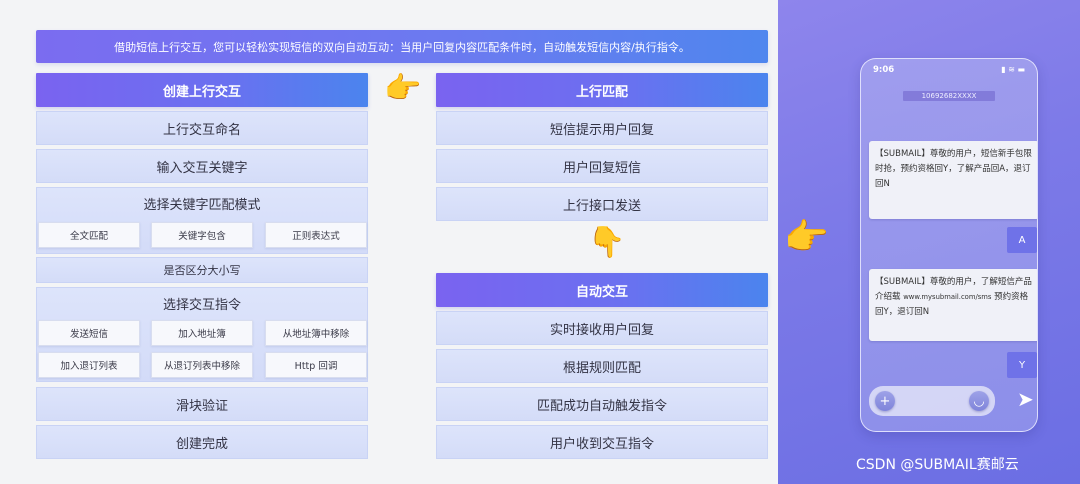 The image size is (1080, 484). Describe the element at coordinates (602, 128) in the screenshot. I see `step-sms-prompt: 短信提示用户回复` at that location.